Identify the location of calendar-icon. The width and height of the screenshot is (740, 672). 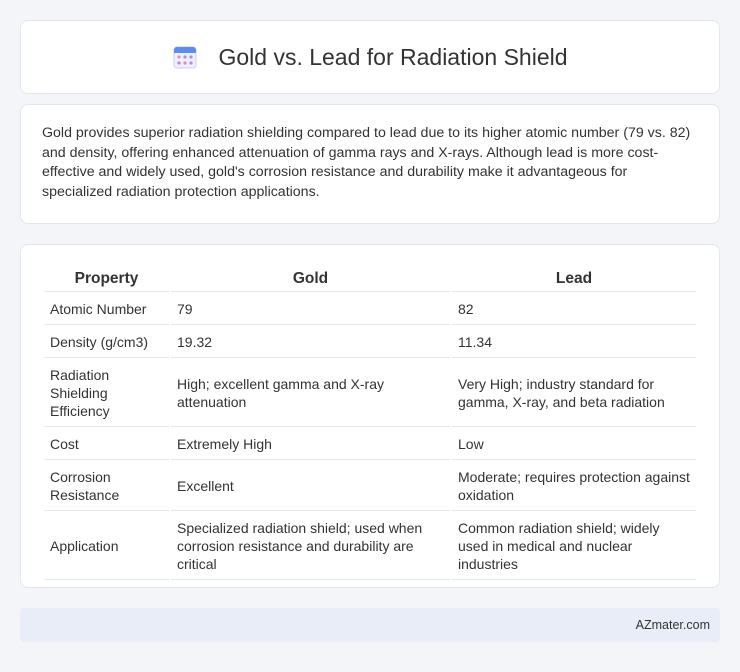
(185, 57).